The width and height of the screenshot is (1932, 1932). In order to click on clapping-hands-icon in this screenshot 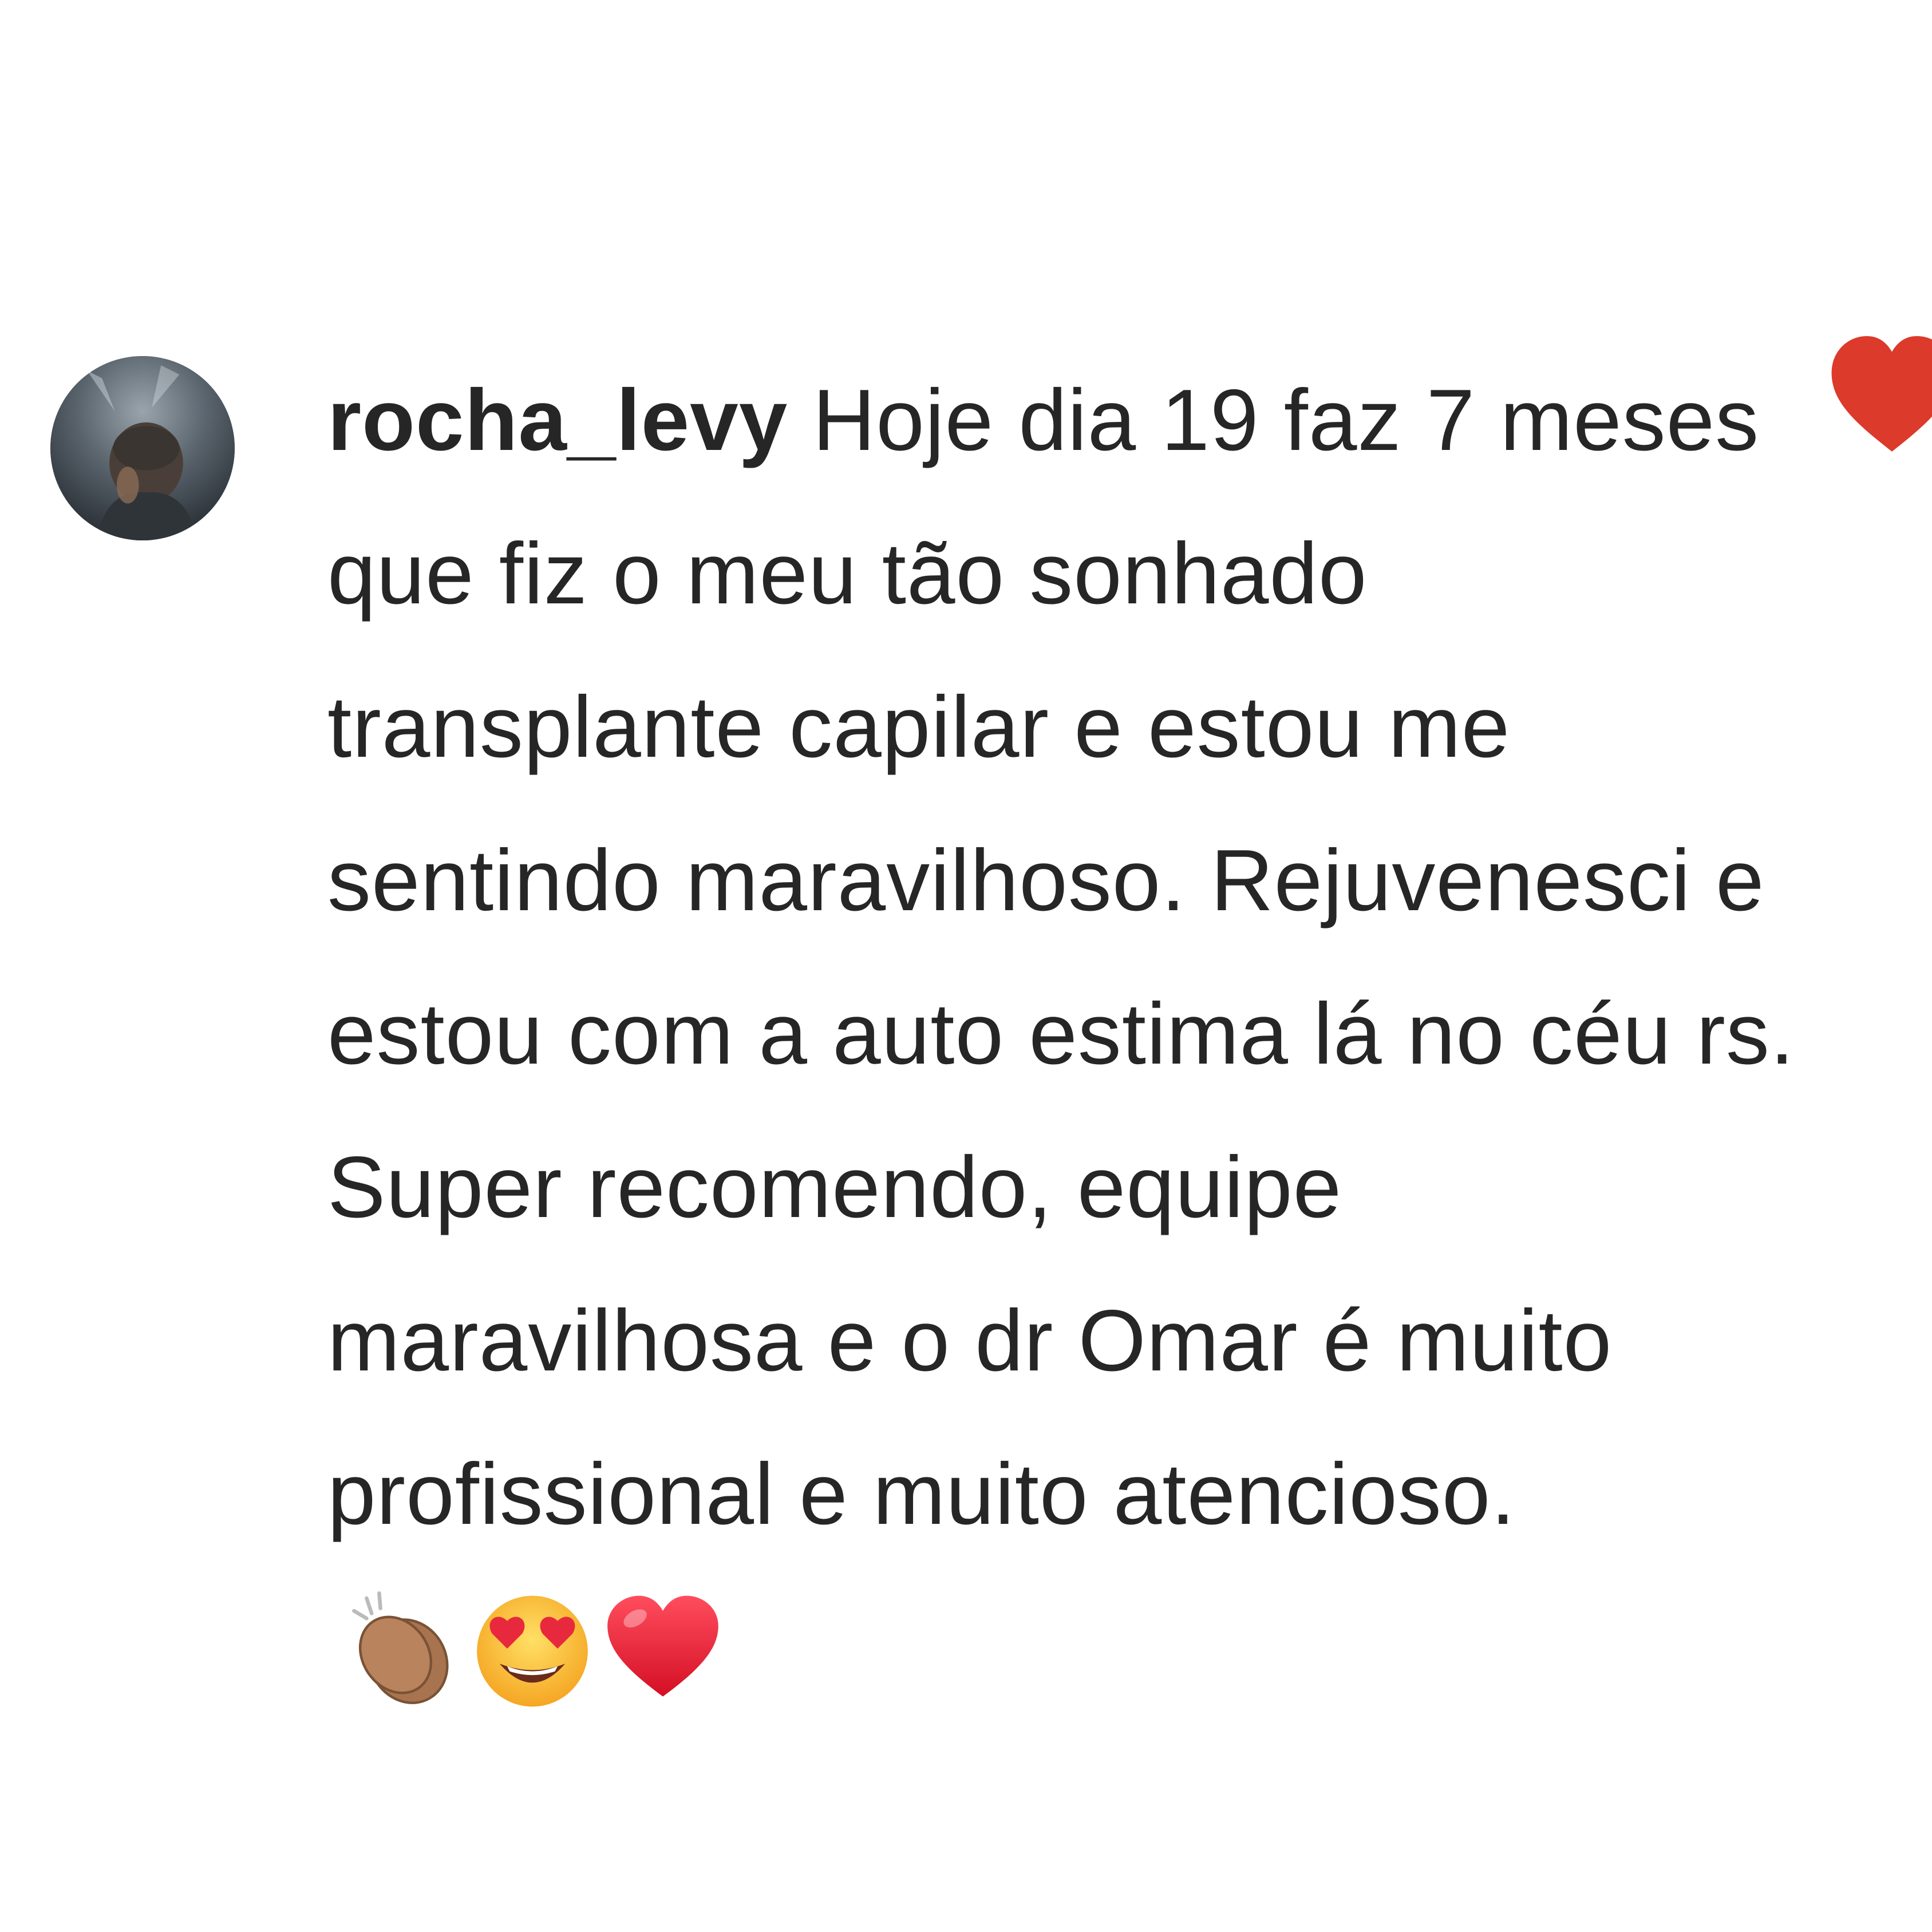, I will do `click(402, 1649)`.